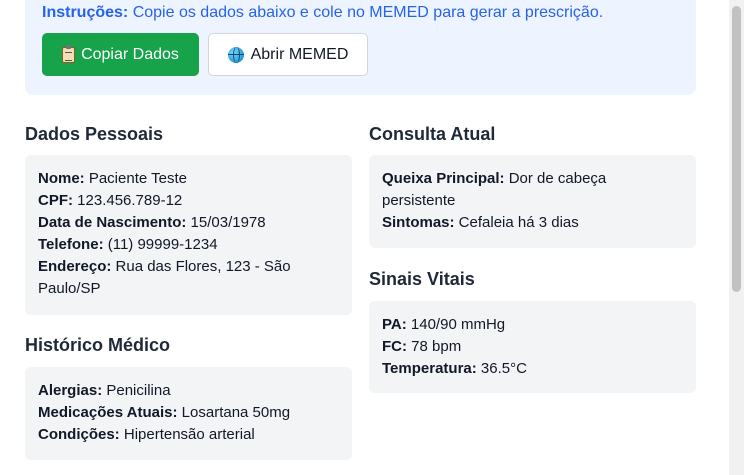  I want to click on field-label: Sintomas:, so click(418, 222).